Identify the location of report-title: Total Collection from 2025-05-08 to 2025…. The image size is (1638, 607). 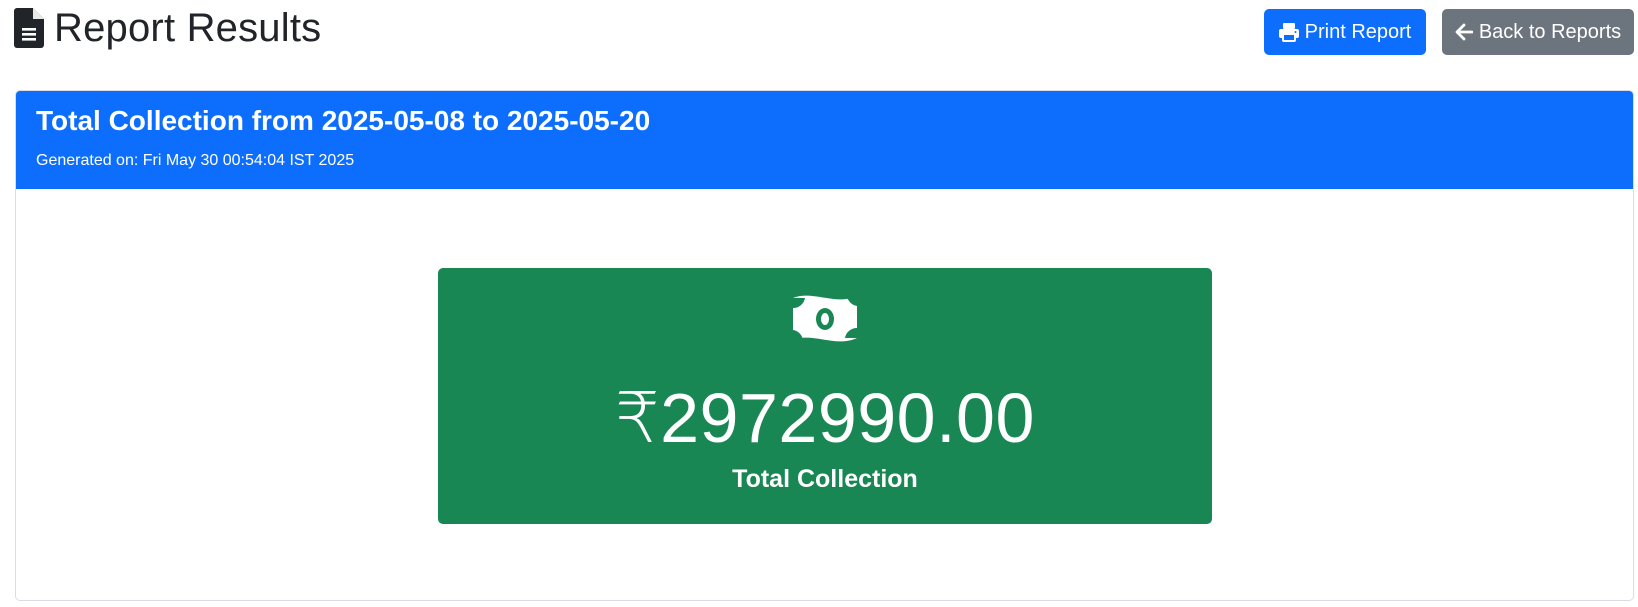
(343, 120).